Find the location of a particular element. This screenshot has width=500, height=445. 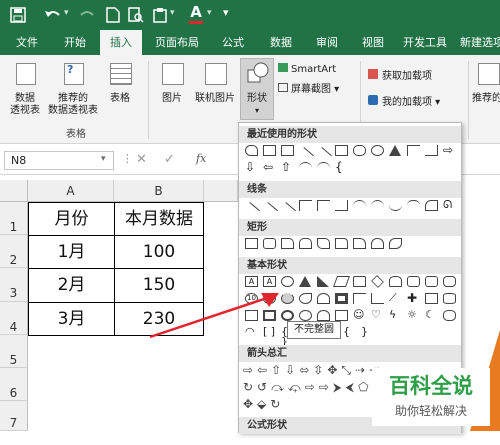

diamond-shape is located at coordinates (377, 281).